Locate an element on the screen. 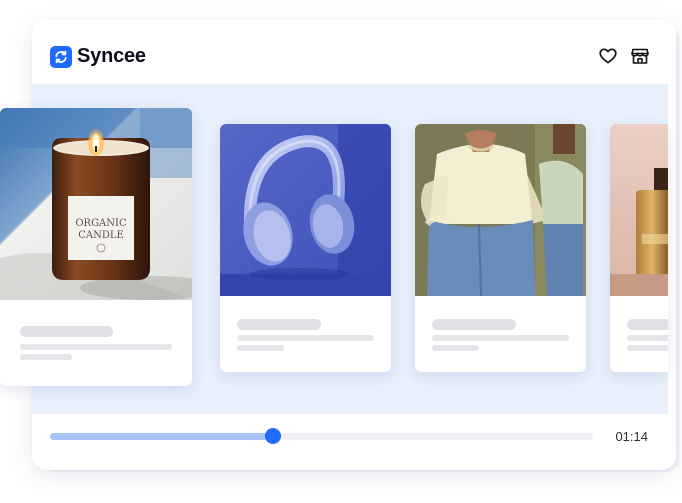  candle-label-subtext: CANDLE is located at coordinates (101, 235).